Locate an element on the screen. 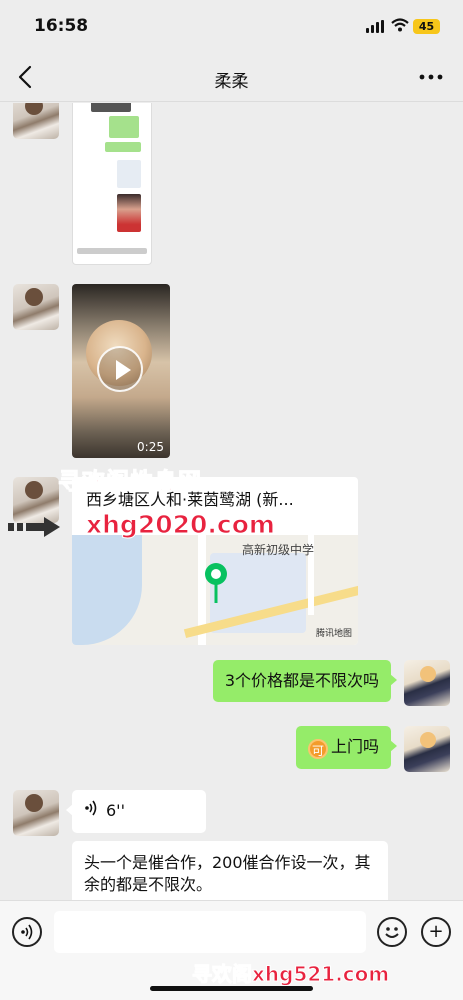  location-poi: 高新初级中学 is located at coordinates (278, 550).